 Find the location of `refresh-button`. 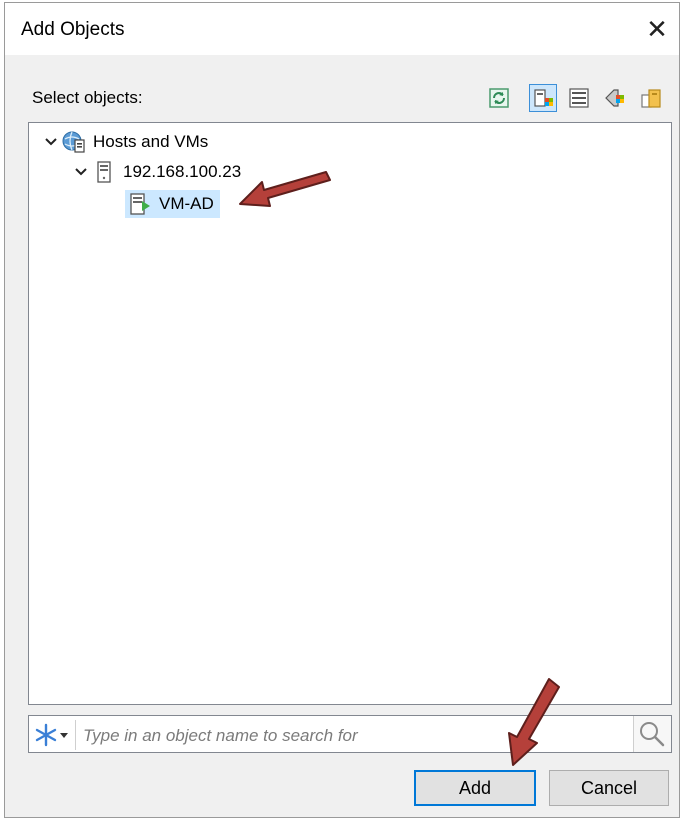

refresh-button is located at coordinates (499, 98).